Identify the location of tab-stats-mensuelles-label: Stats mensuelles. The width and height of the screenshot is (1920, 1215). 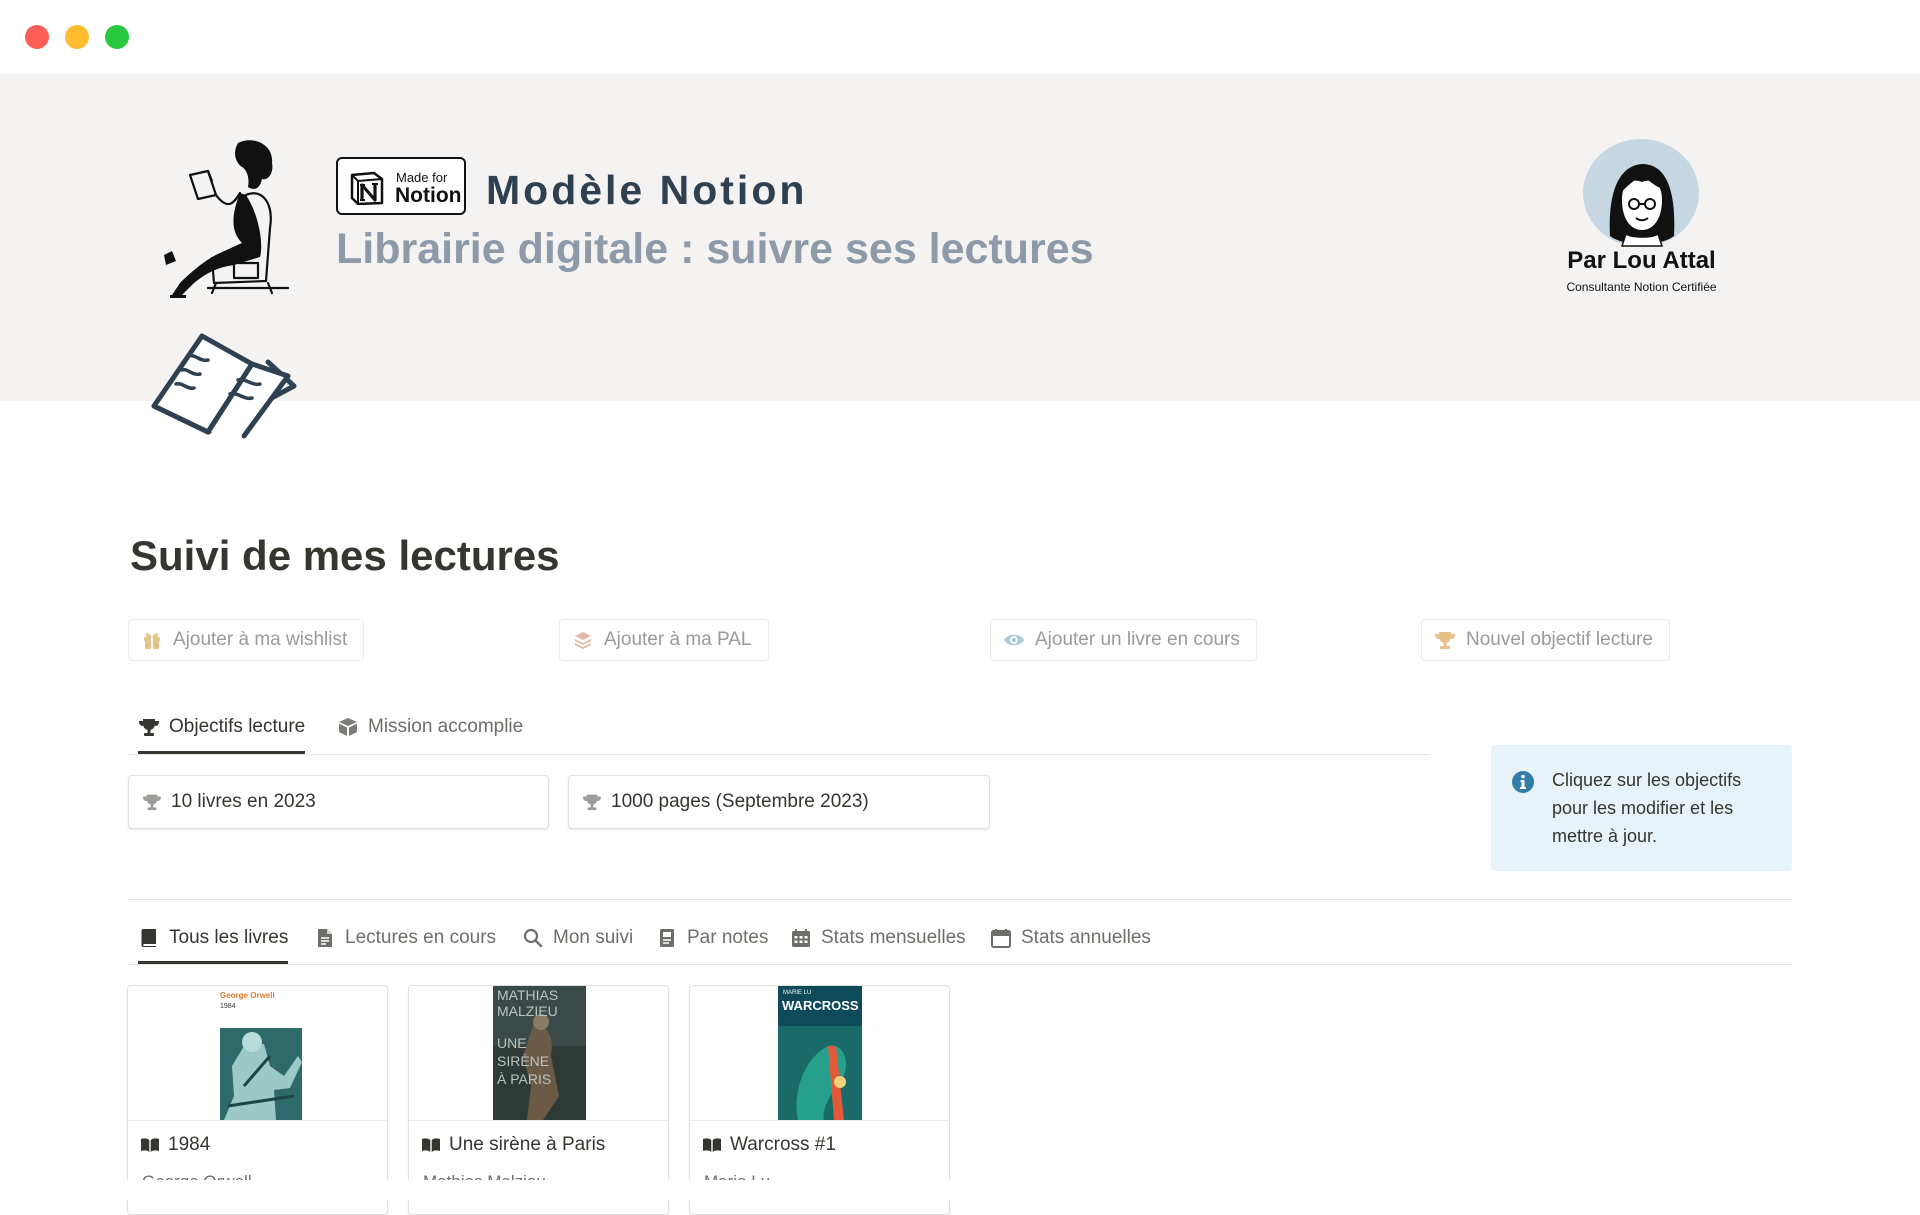
(893, 937).